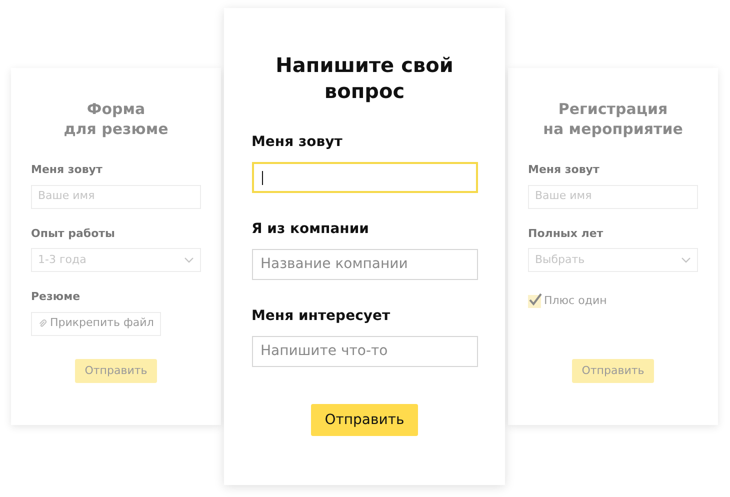 The height and width of the screenshot is (497, 730). Describe the element at coordinates (566, 234) in the screenshot. I see `field-label: Полных лет` at that location.